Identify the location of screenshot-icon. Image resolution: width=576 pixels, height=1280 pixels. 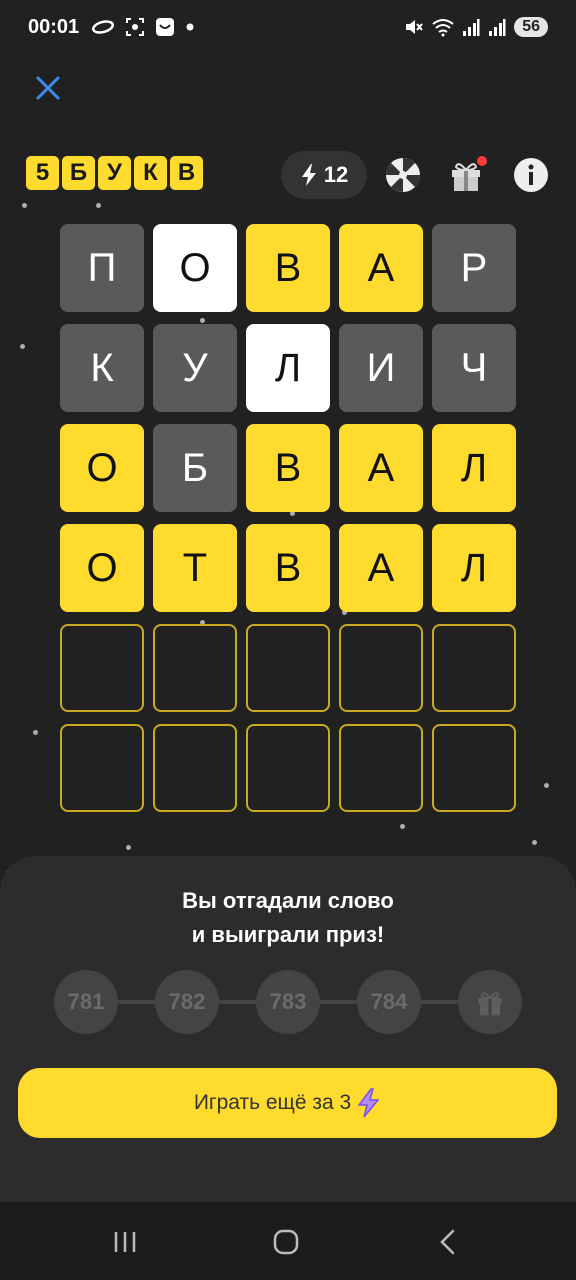
(135, 27).